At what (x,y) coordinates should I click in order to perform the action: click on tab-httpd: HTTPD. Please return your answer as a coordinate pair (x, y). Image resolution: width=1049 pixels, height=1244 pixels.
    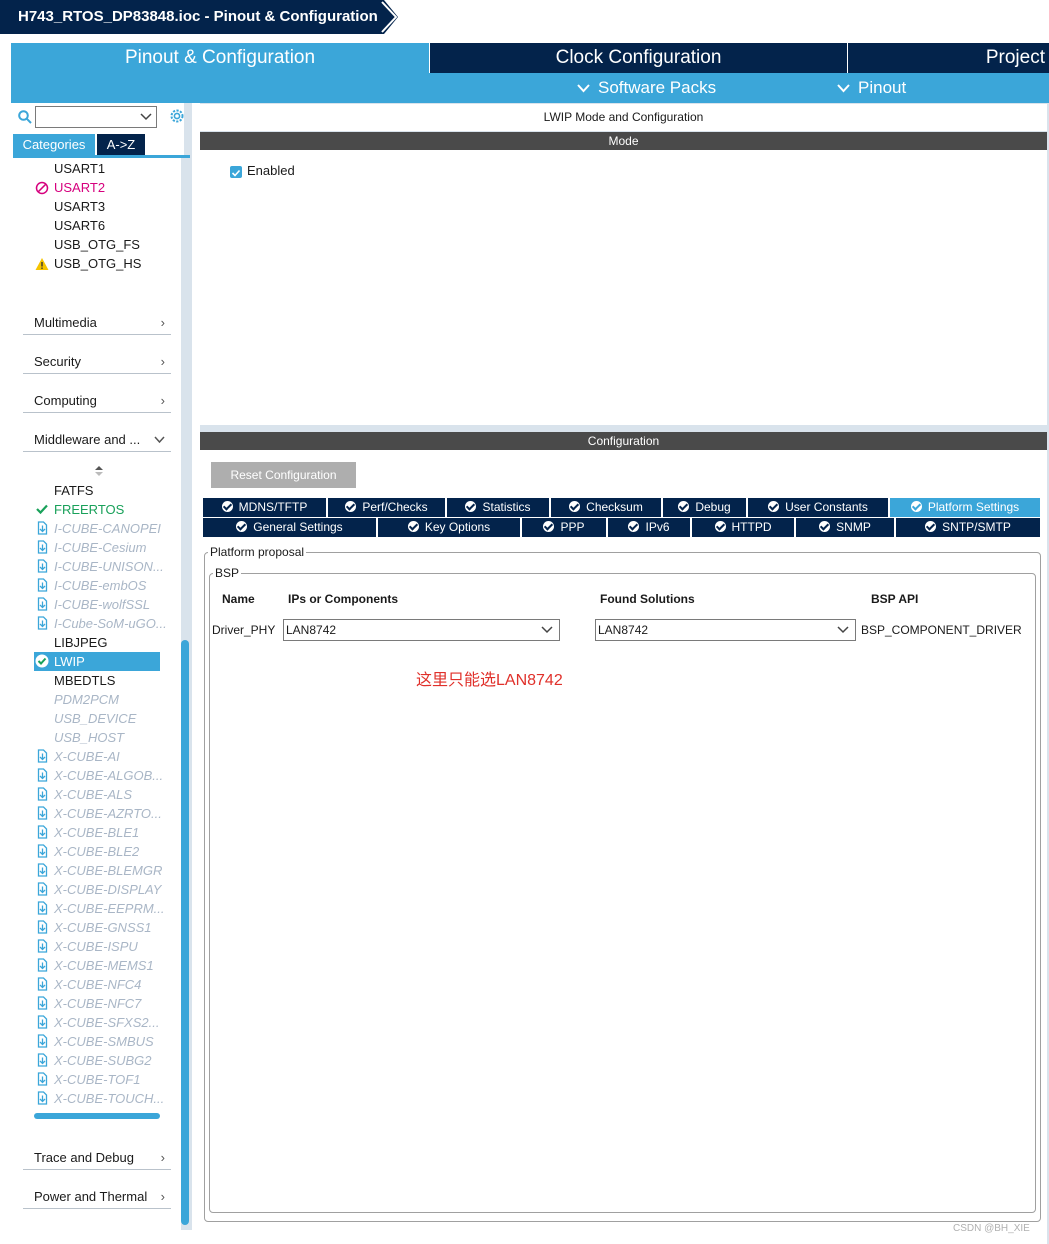
    Looking at the image, I should click on (743, 527).